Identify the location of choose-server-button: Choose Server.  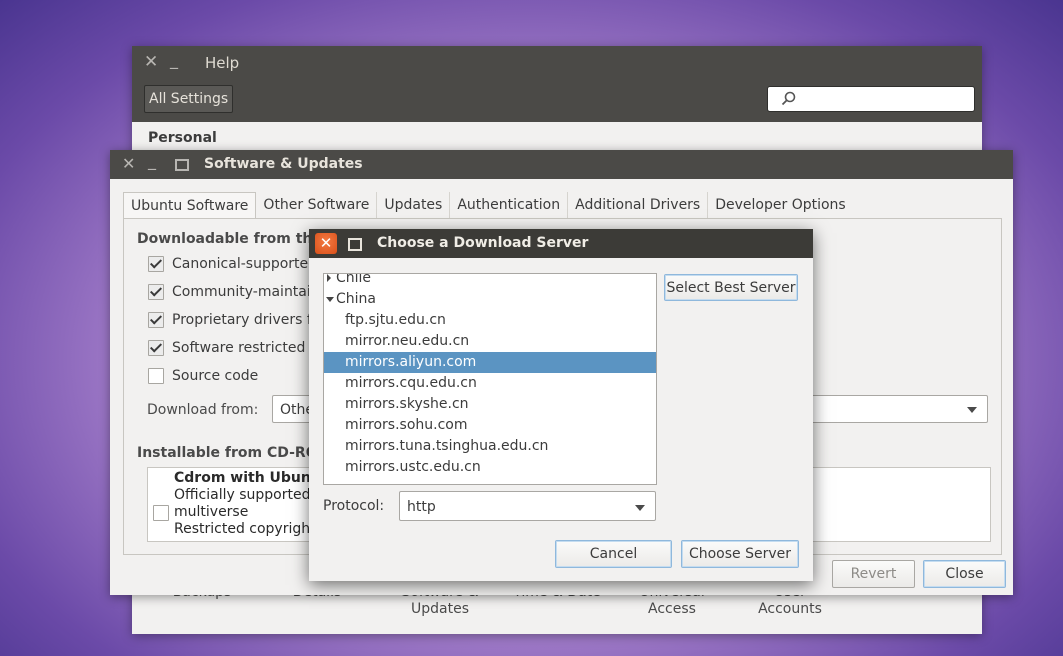
(740, 554).